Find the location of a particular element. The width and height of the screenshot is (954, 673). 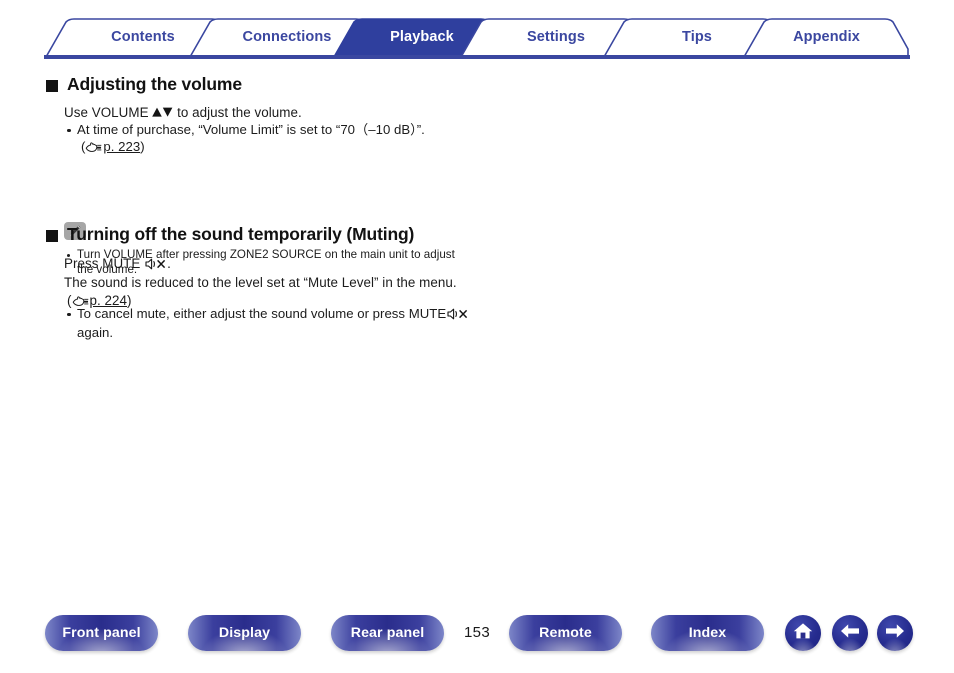

cancel-mute-text-cont: again. is located at coordinates (95, 332).